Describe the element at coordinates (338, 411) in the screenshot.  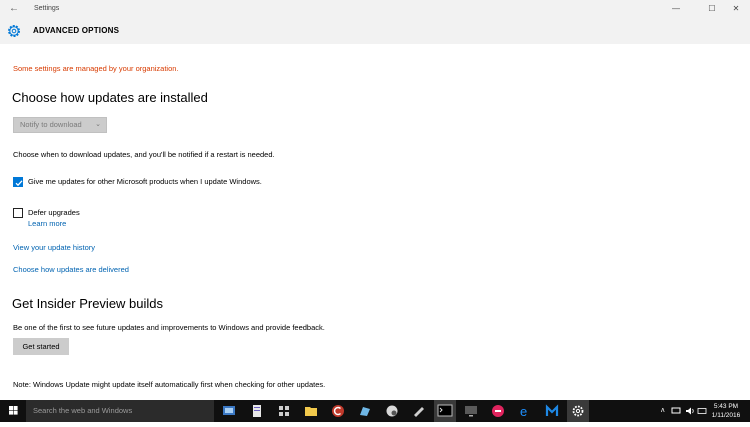
I see `ccleaner-icon` at that location.